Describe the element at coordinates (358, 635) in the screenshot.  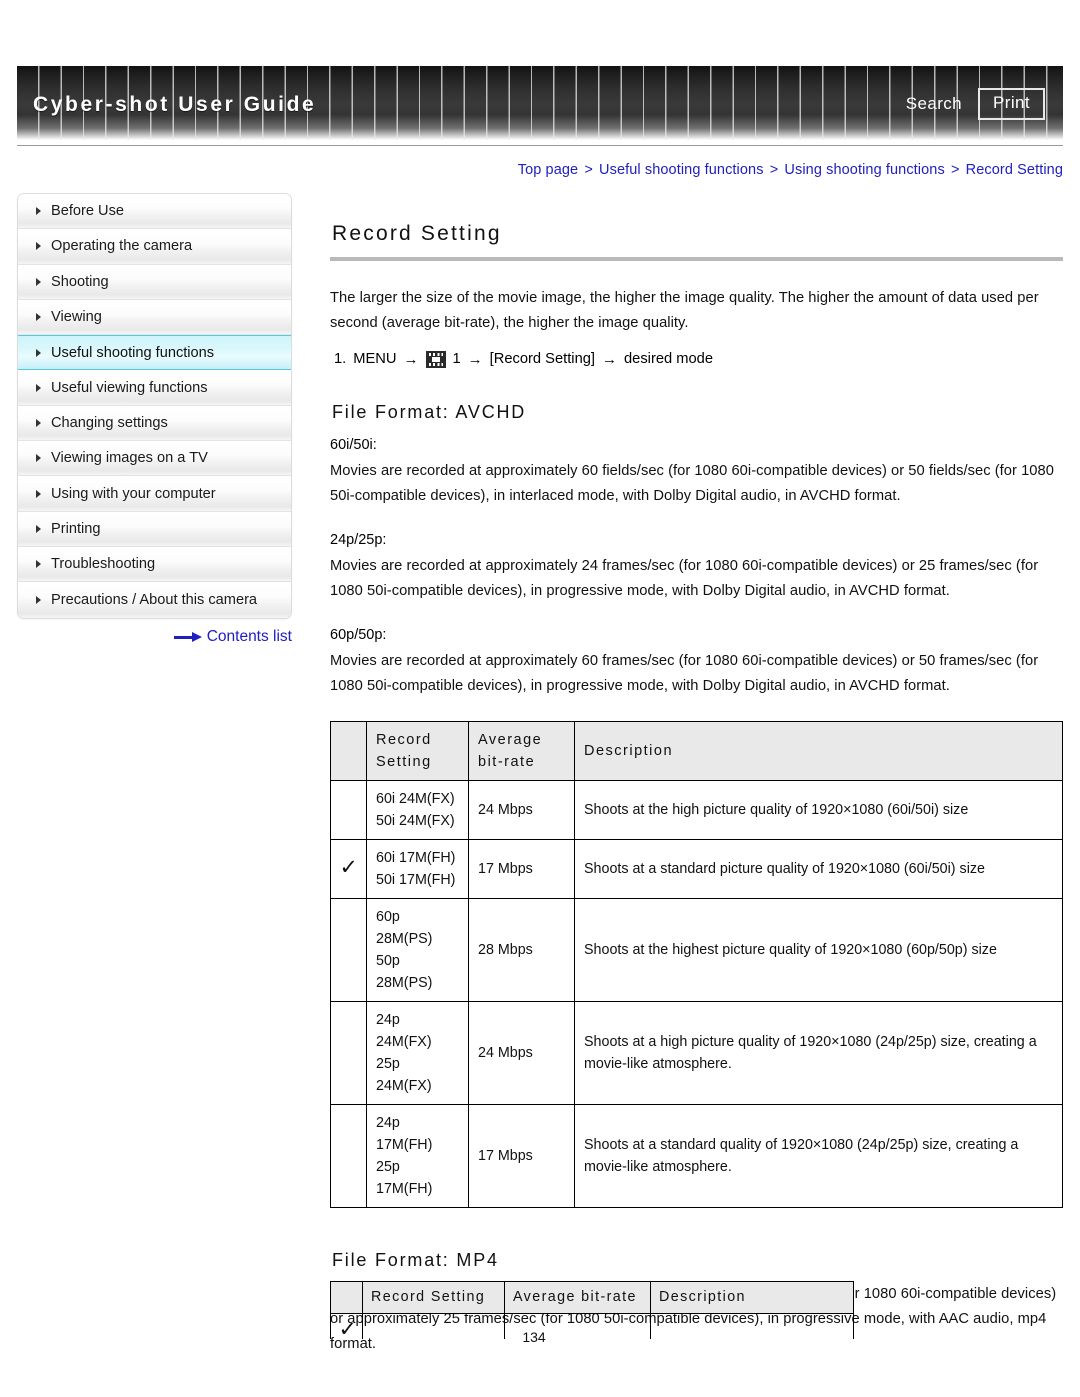
I see `avchd-block-label: 60p/50p:` at that location.